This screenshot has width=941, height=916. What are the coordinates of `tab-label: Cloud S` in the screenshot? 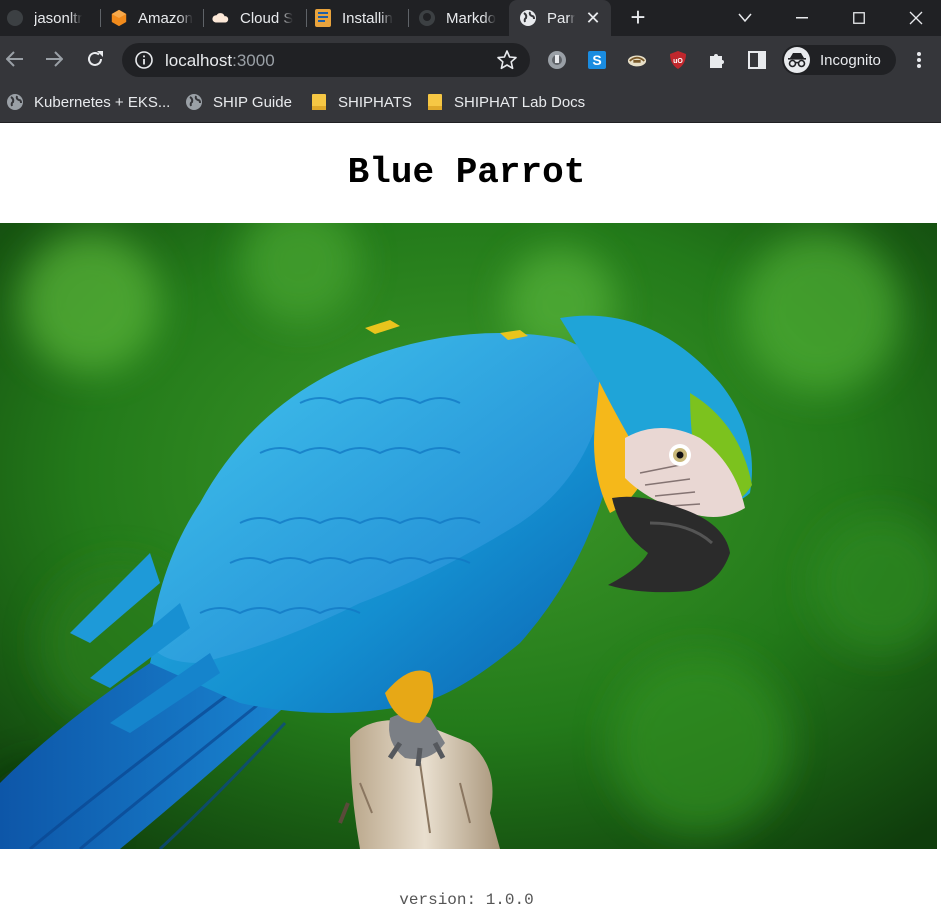 It's located at (267, 18).